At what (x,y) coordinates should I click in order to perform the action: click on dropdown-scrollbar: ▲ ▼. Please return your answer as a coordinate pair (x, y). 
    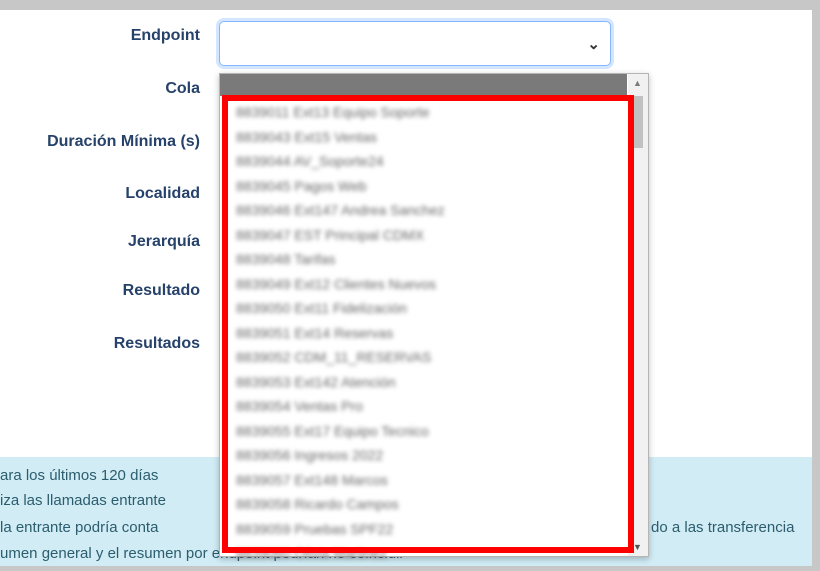
    Looking at the image, I should click on (638, 315).